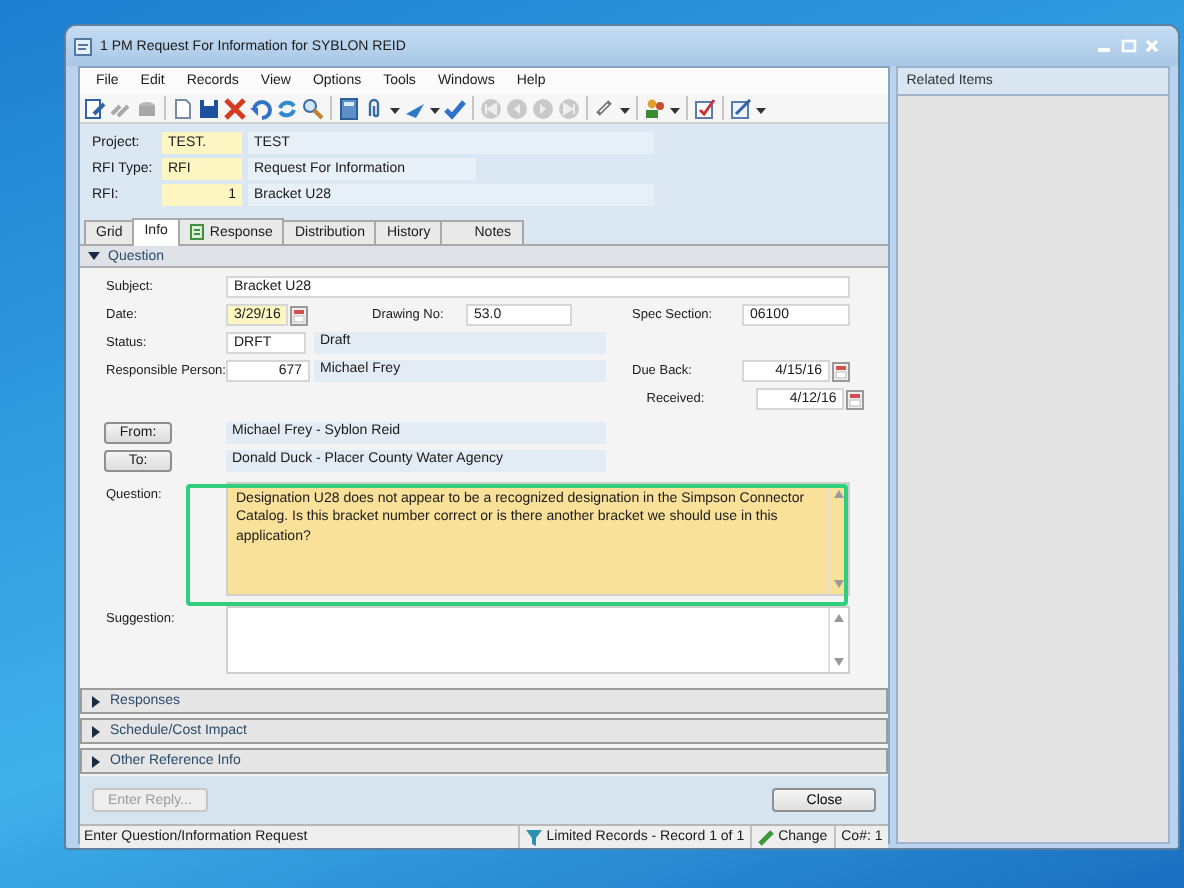 The height and width of the screenshot is (888, 1184). I want to click on stack-icon, so click(147, 108).